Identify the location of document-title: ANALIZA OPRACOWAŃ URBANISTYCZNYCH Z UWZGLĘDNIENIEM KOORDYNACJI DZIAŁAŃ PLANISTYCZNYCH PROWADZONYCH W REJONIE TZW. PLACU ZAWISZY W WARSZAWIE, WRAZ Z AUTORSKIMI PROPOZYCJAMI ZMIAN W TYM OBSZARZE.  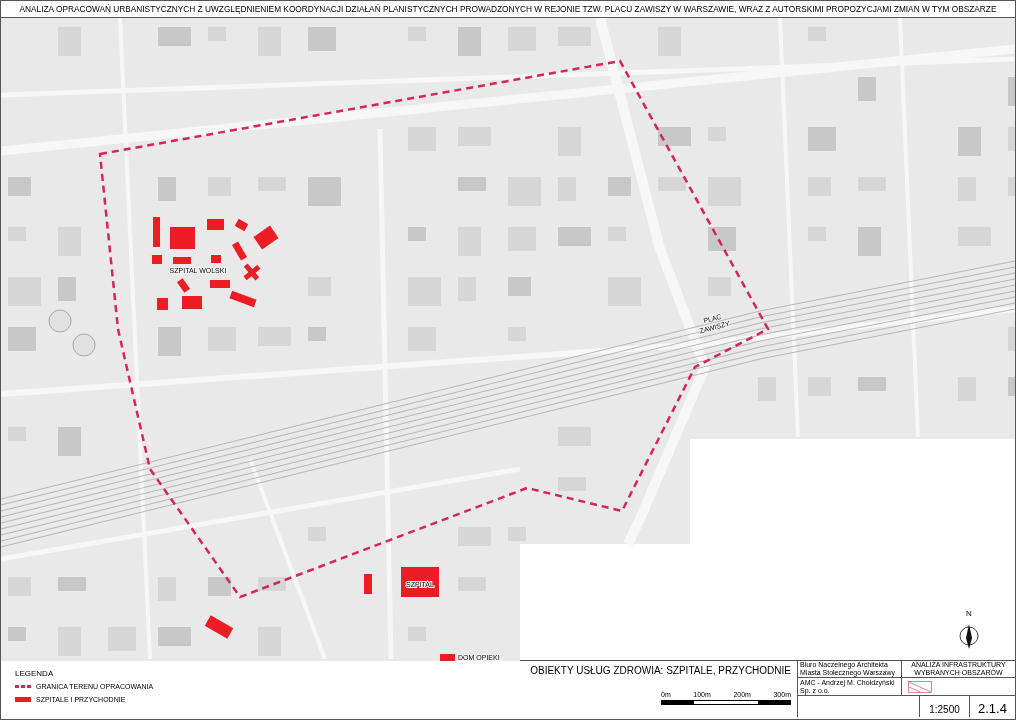
(508, 9).